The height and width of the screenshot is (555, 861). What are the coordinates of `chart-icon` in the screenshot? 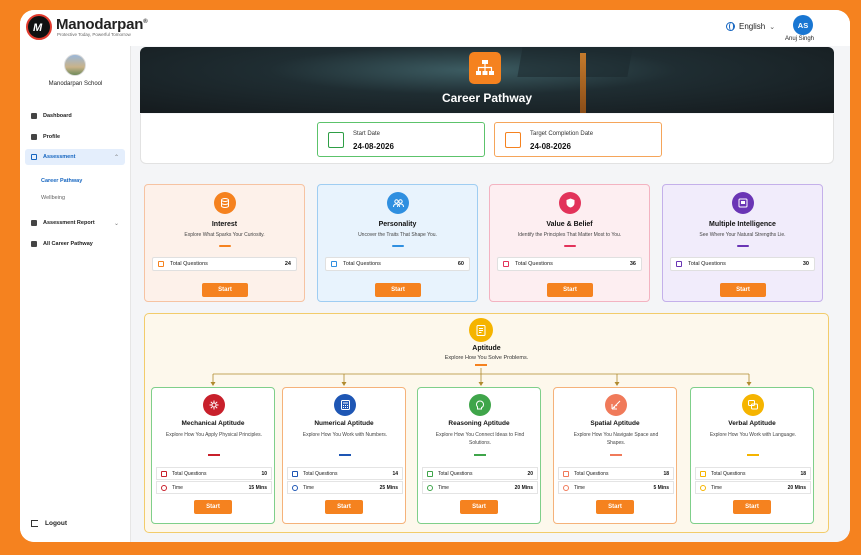 It's located at (34, 223).